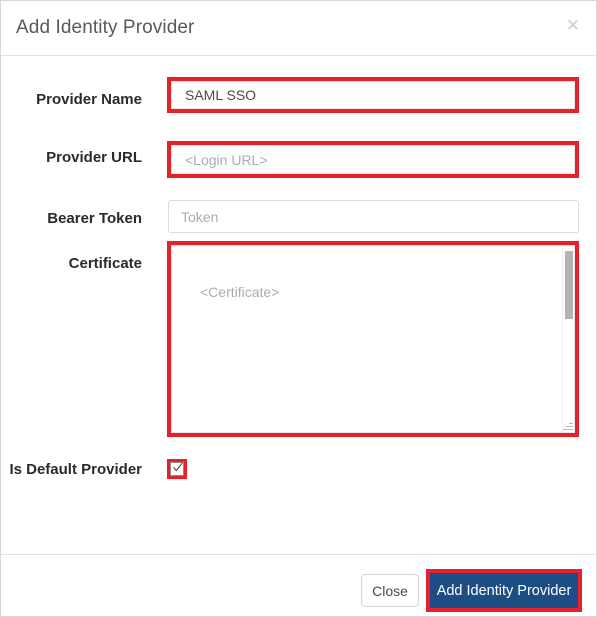  I want to click on highlight-is-default-provider, so click(177, 469).